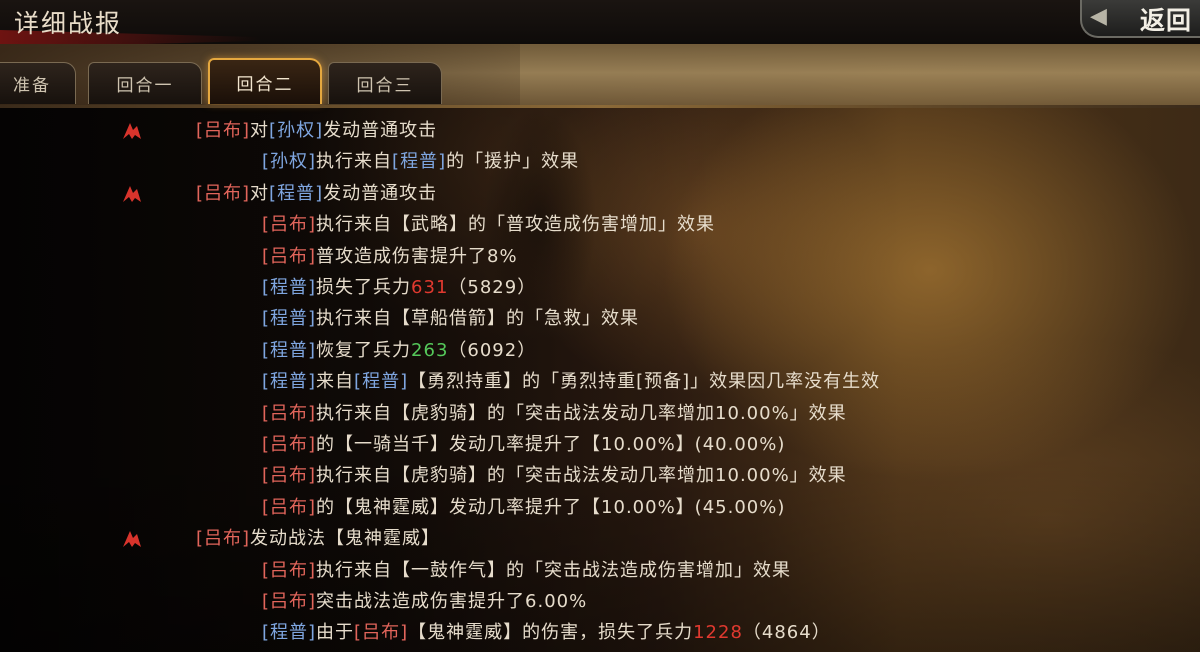 This screenshot has width=1200, height=652. I want to click on log-entry: [吕布]执行来自【武略】的「普攻造成伤害增加」效果, so click(488, 225).